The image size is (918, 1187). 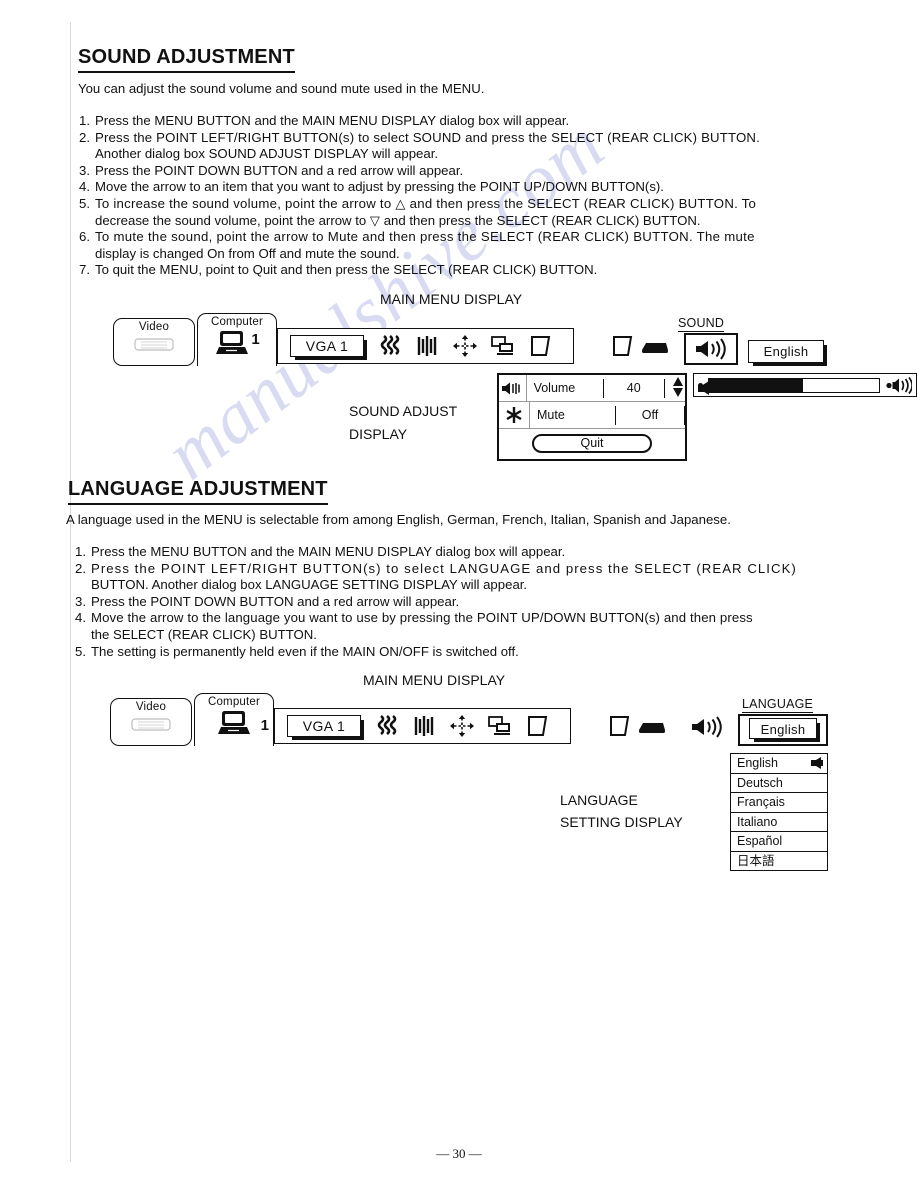 I want to click on mute-value: Off, so click(x=650, y=415).